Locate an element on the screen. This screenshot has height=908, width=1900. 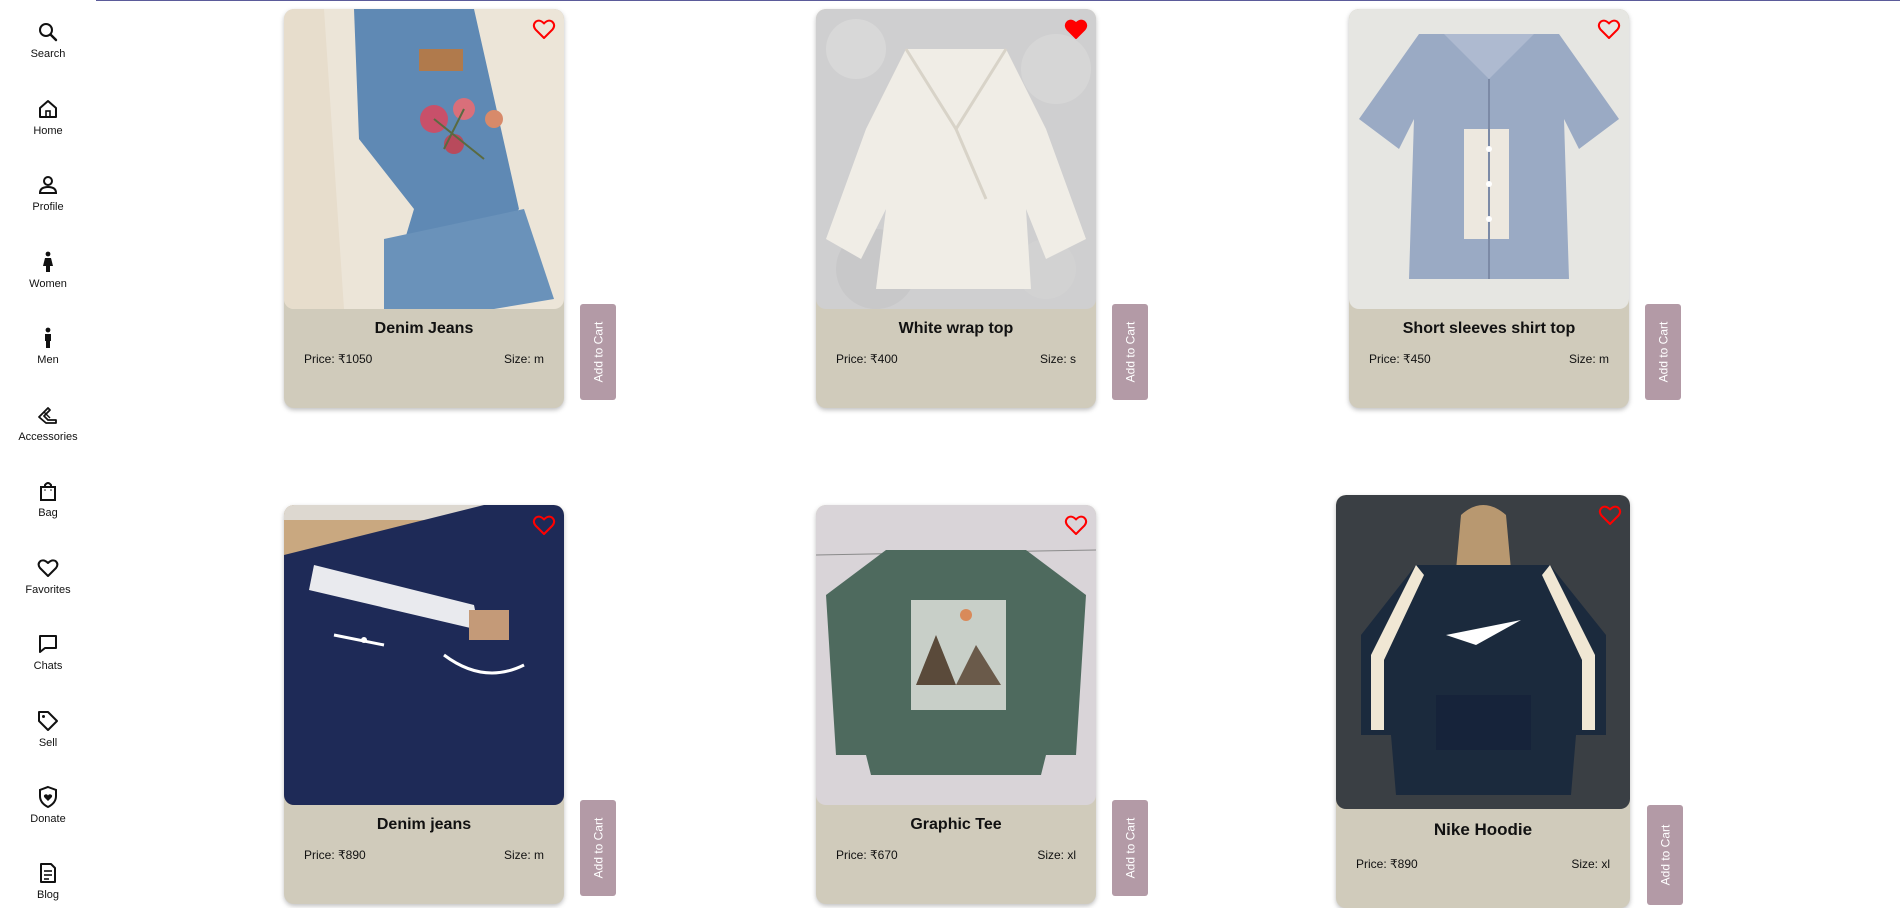
sidebar-item-bag: Bag is located at coordinates (48, 509).